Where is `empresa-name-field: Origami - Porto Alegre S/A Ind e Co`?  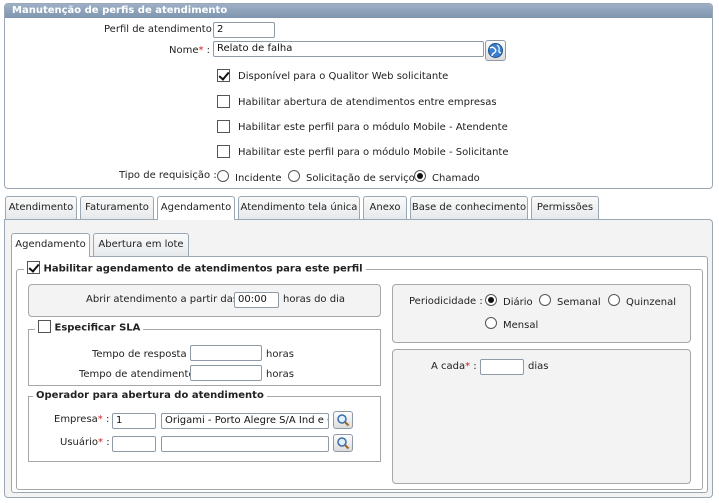
empresa-name-field: Origami - Porto Alegre S/A Ind e Co is located at coordinates (245, 421).